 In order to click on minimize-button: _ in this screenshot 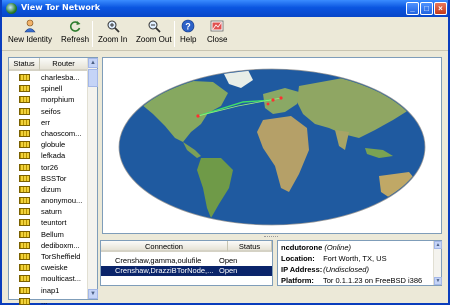, I will do `click(412, 8)`.